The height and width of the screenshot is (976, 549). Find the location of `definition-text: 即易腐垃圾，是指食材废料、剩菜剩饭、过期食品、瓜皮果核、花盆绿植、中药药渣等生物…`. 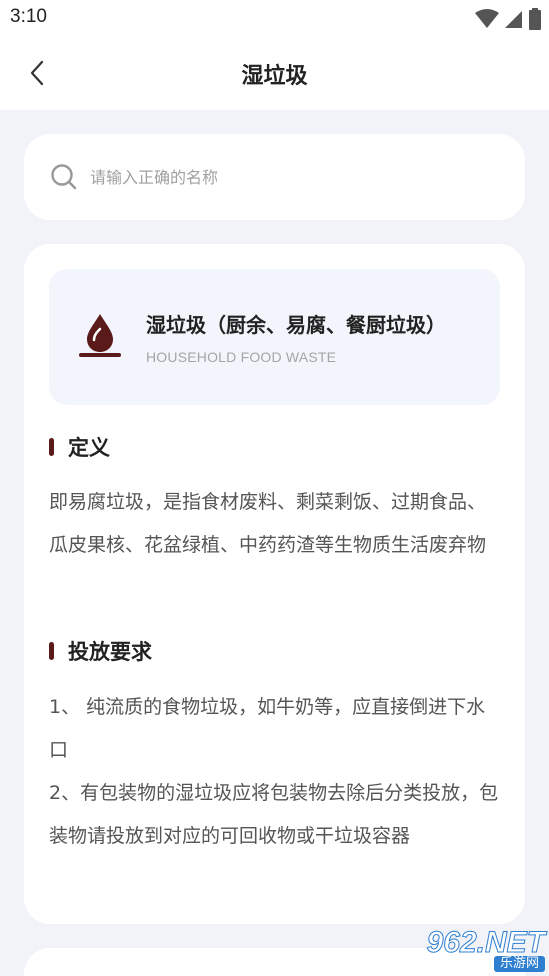

definition-text: 即易腐垃圾，是指食材废料、剩菜剩饭、过期食品、瓜皮果核、花盆绿植、中药药渣等生物… is located at coordinates (268, 523).